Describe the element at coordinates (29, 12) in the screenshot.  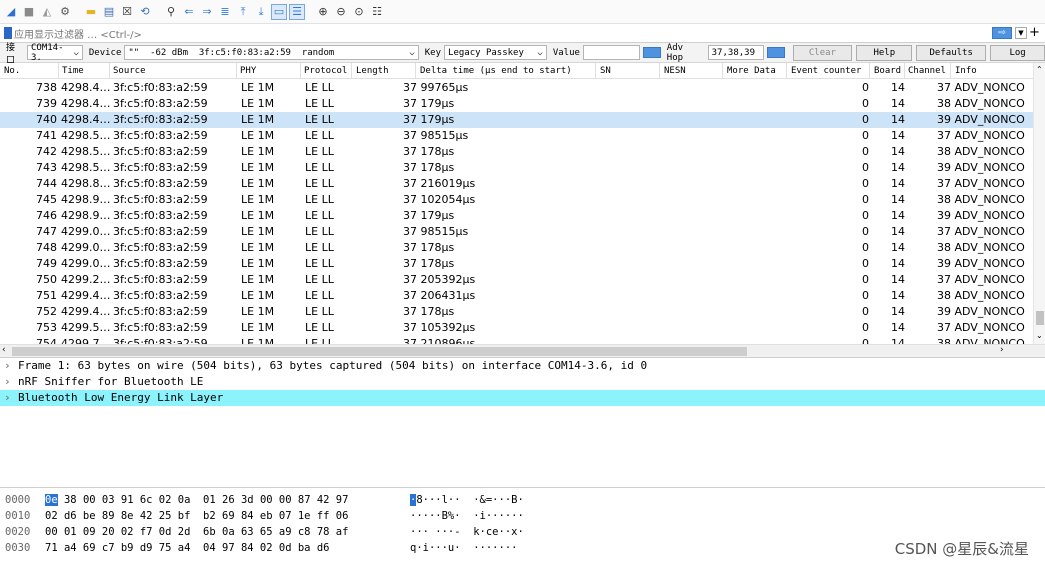
I see `stop-square-icon: ■` at that location.